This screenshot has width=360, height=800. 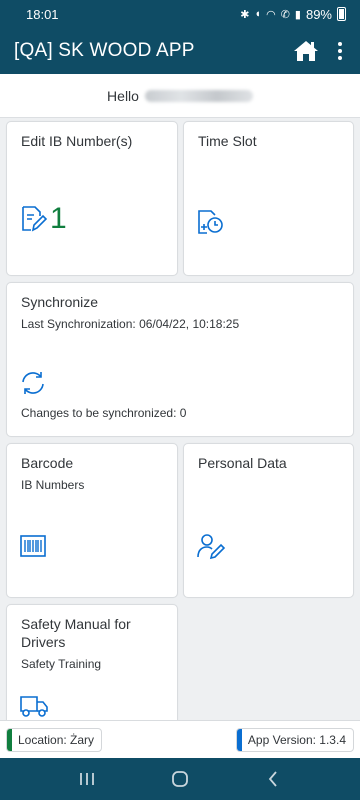 What do you see at coordinates (268, 198) in the screenshot?
I see `tile-time-slot: Time Slot` at bounding box center [268, 198].